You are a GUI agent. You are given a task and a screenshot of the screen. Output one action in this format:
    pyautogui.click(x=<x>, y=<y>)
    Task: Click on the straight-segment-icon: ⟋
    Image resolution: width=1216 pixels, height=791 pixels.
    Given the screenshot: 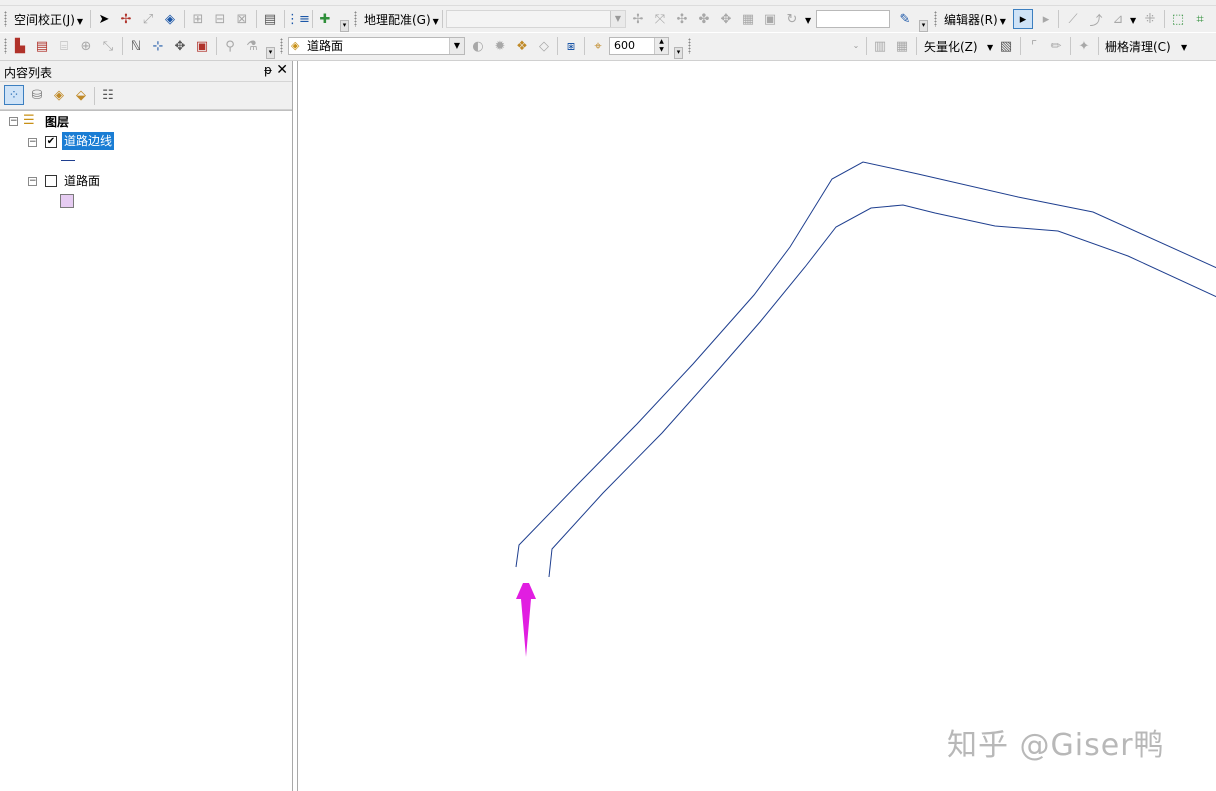 What is the action you would take?
    pyautogui.click(x=1073, y=19)
    